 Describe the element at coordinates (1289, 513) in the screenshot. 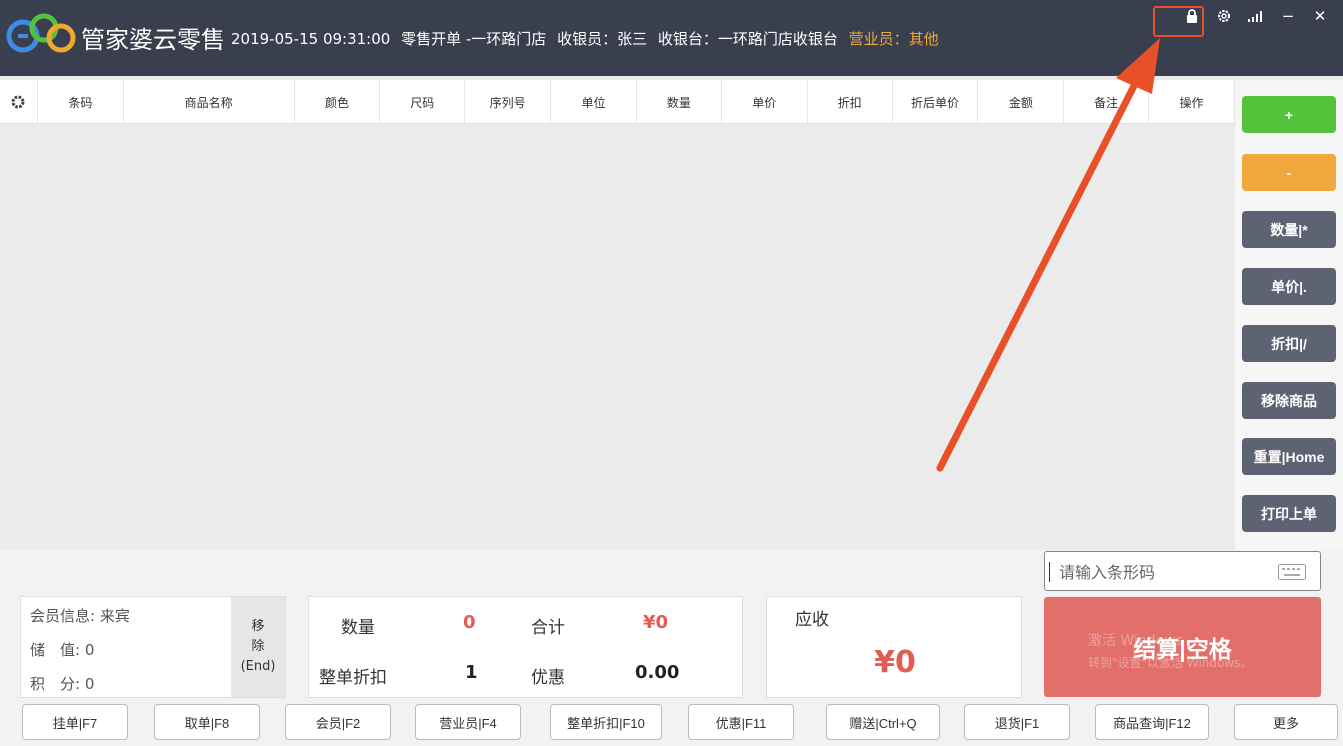

I see `print-last-button: 打印上单` at that location.